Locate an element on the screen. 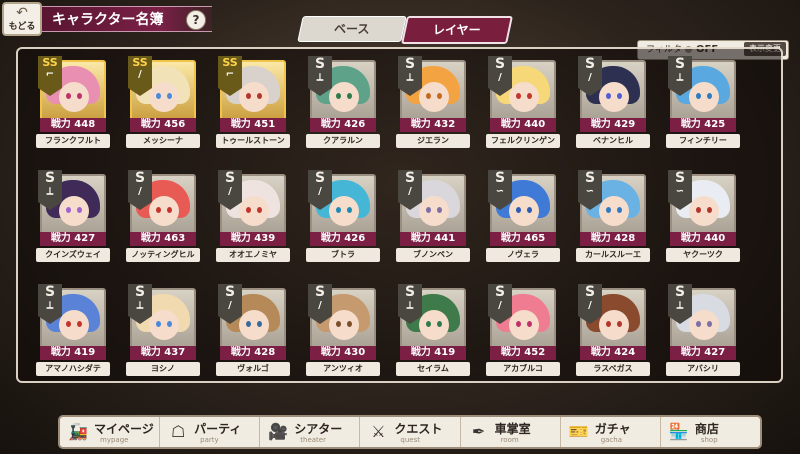  nav-item-party: ☖ パーティ party is located at coordinates (210, 432).